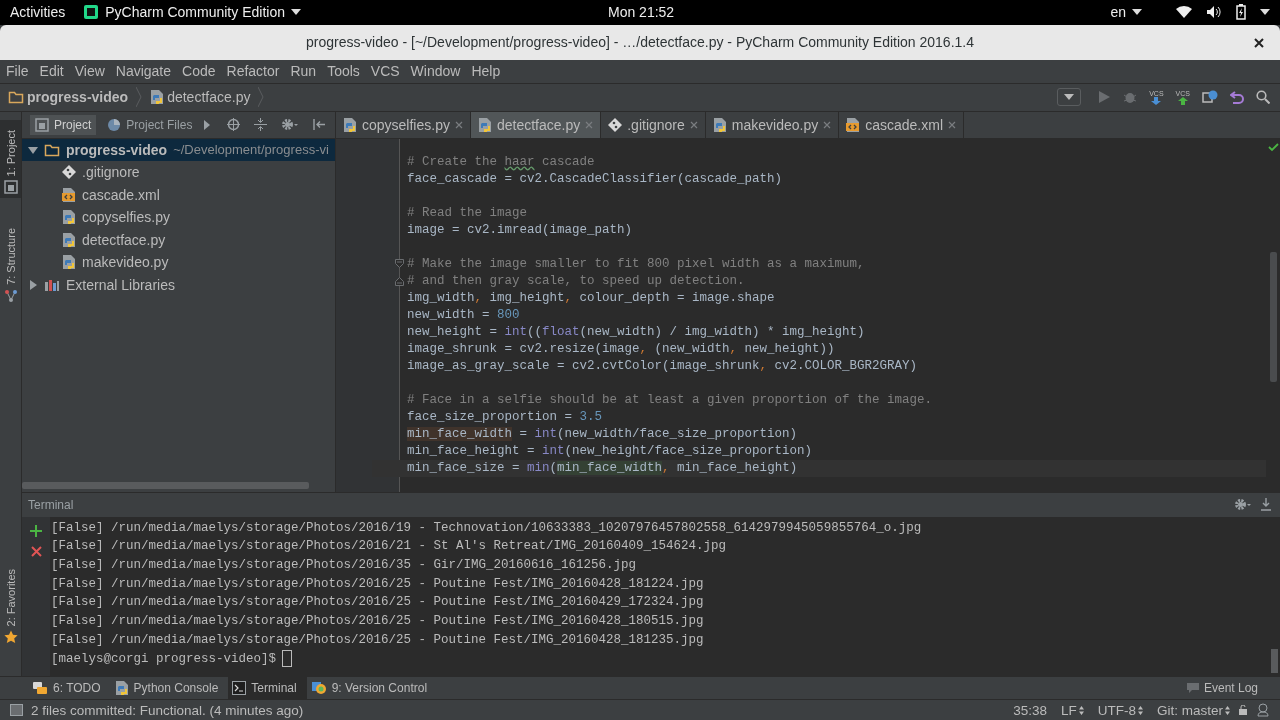 This screenshot has width=1280, height=720. I want to click on tool-window-button: 1: Project, so click(10, 159).